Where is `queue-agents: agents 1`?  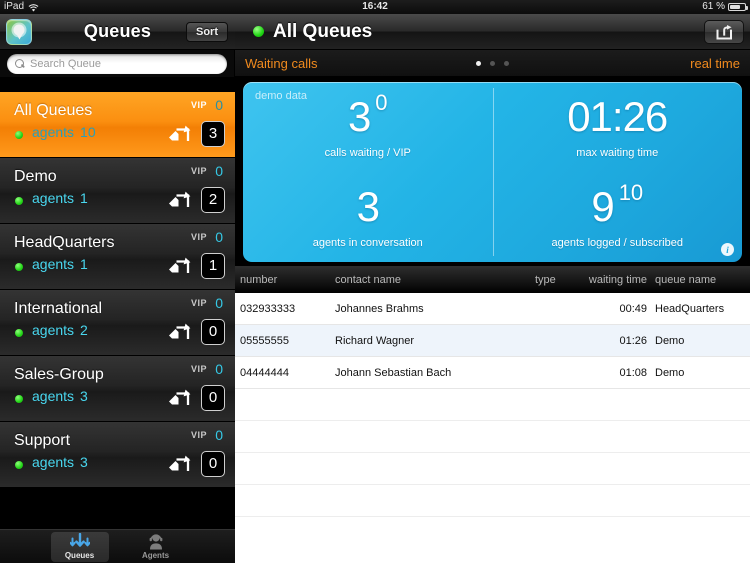
queue-agents: agents 1 is located at coordinates (60, 198).